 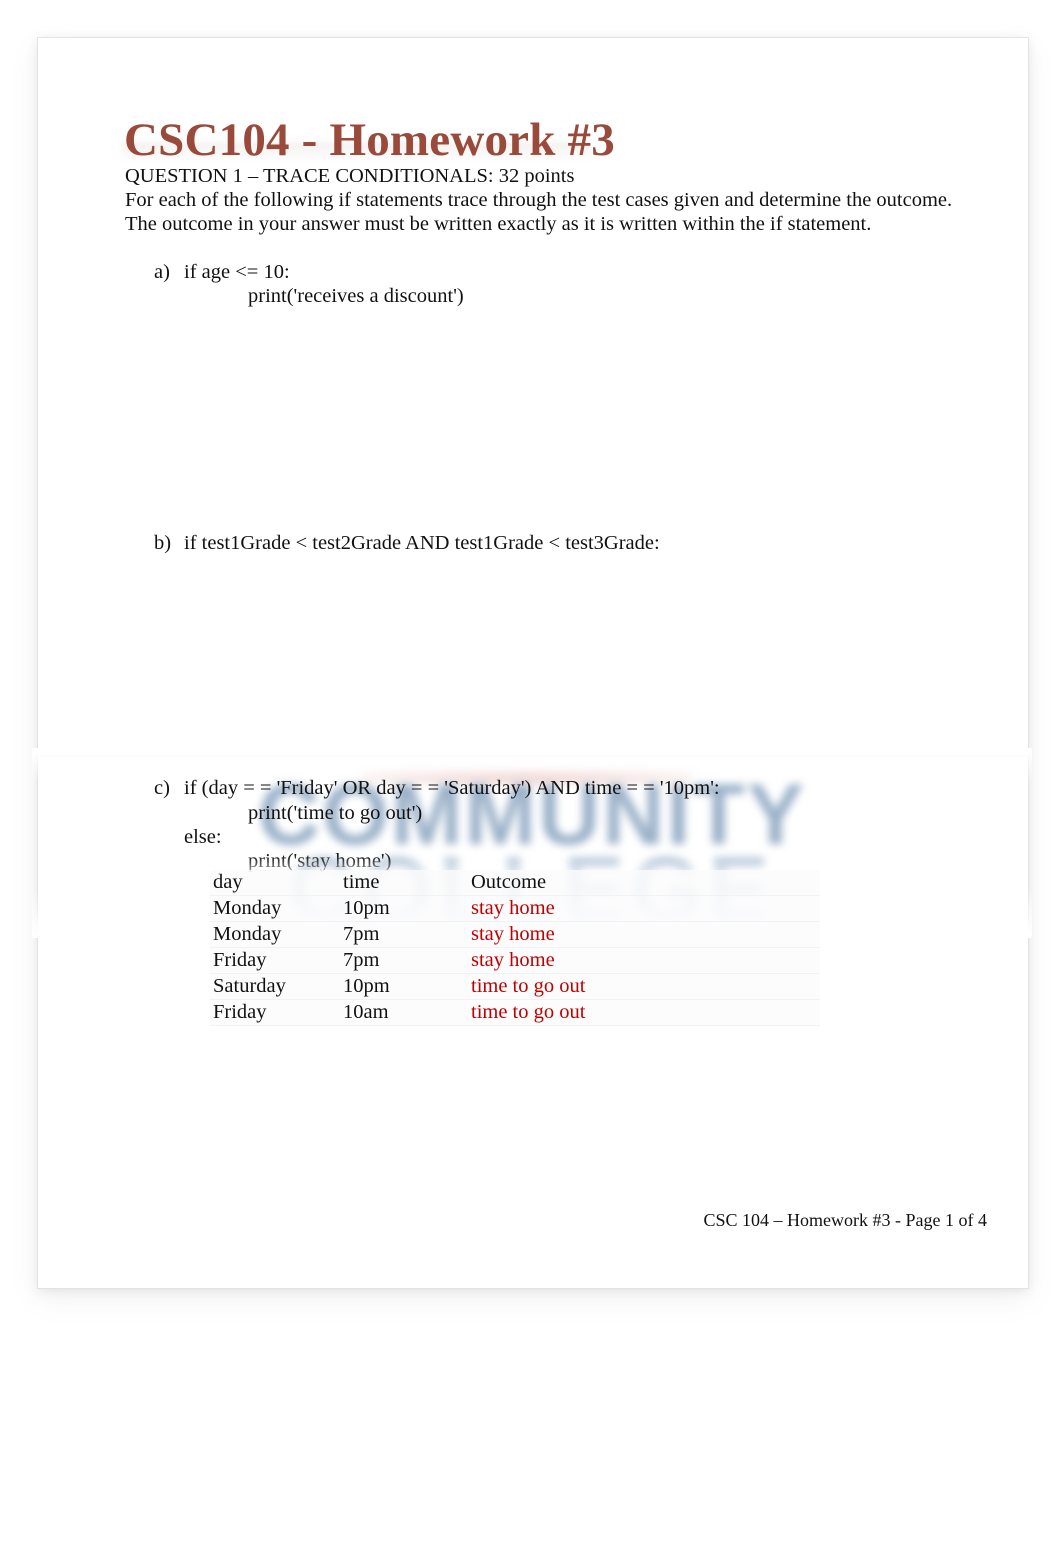 I want to click on table-row: Monday 7pm stay home, so click(x=515, y=934).